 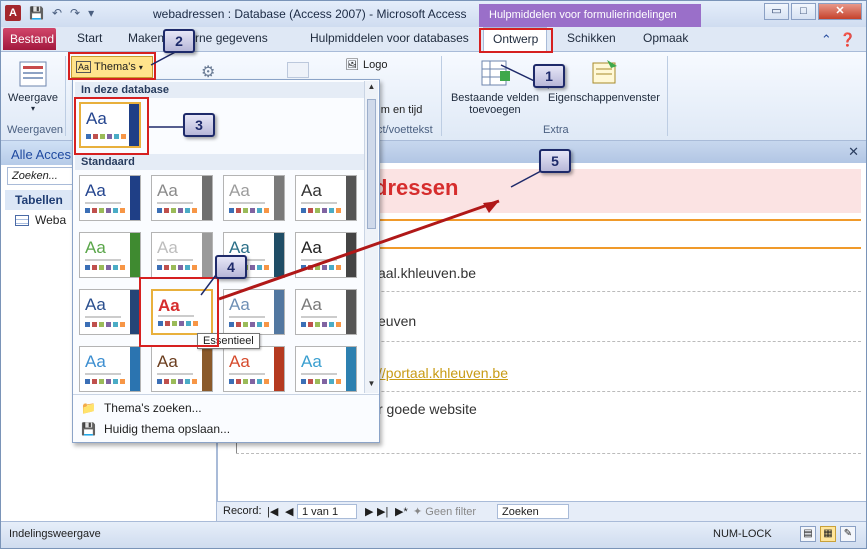 I want to click on scroll-thumb, so click(x=371, y=164).